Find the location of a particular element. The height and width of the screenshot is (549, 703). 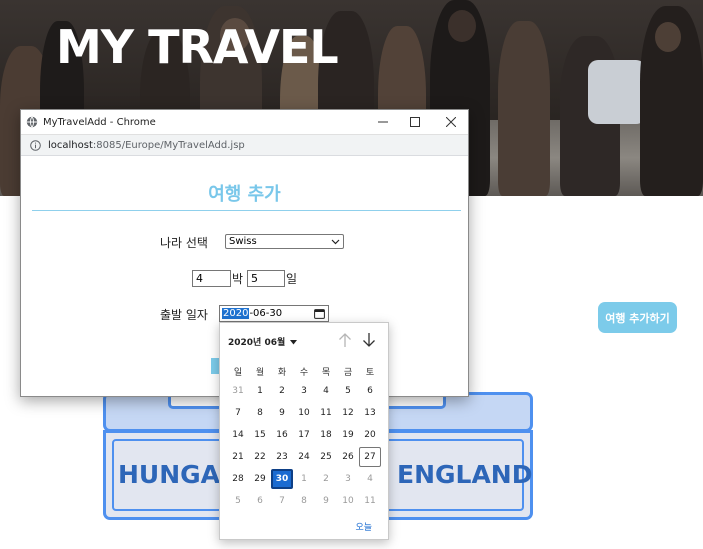

url-path: :8085/Europe/MyTravelAdd.jsp is located at coordinates (168, 145).